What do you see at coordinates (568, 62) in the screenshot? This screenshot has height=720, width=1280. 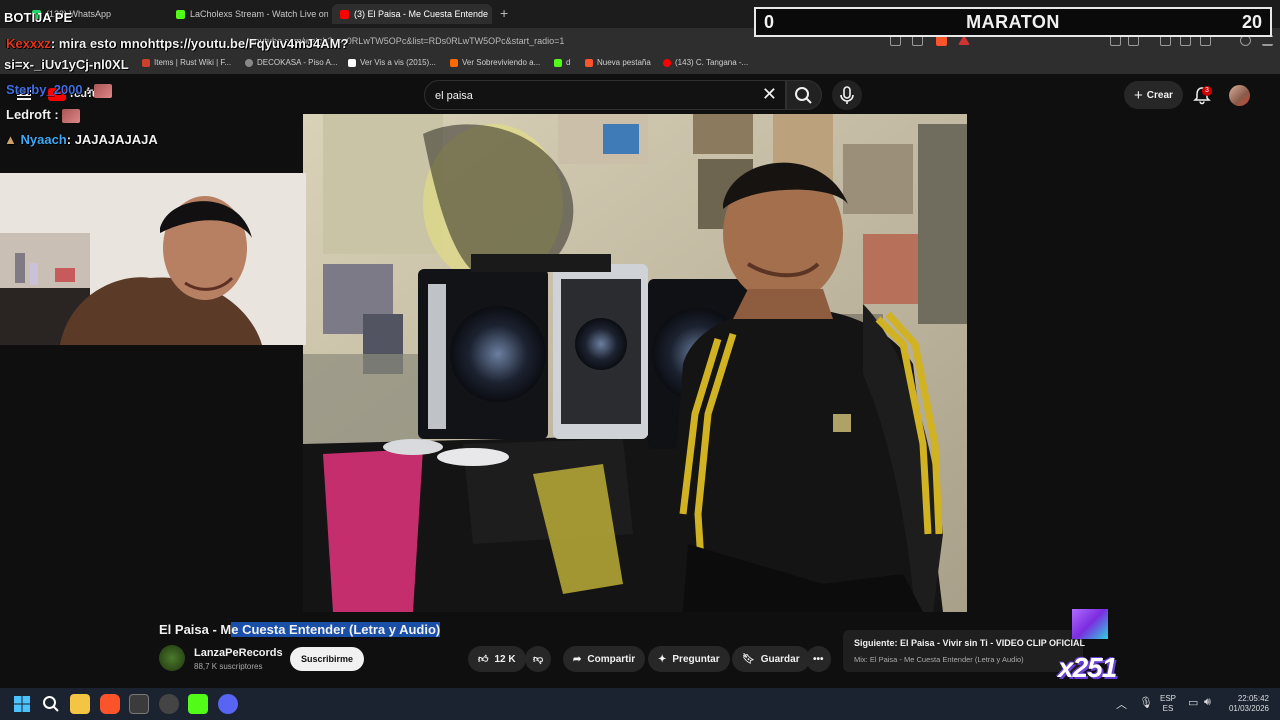 I see `bookmark-label: d` at bounding box center [568, 62].